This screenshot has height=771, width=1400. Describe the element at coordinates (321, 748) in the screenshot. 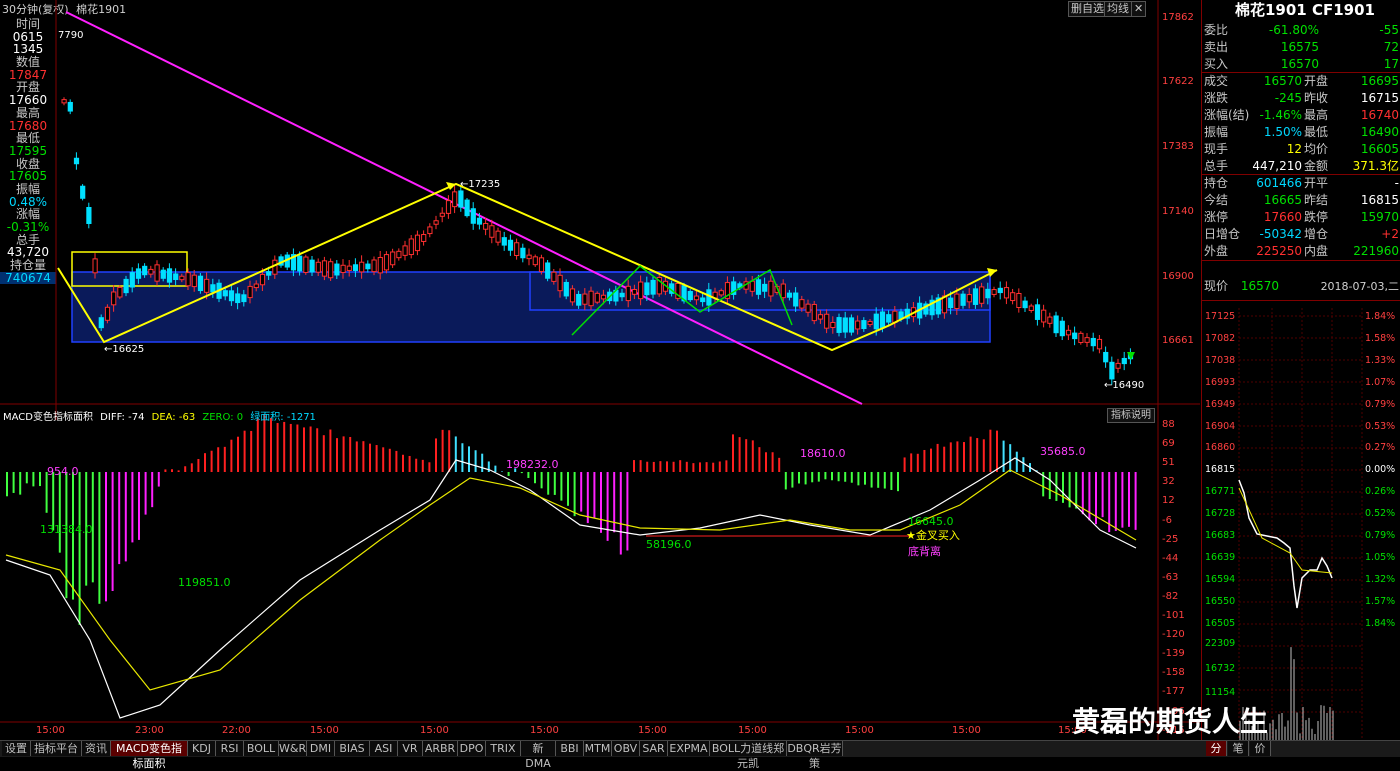

I see `indicator-tab: DMI` at that location.